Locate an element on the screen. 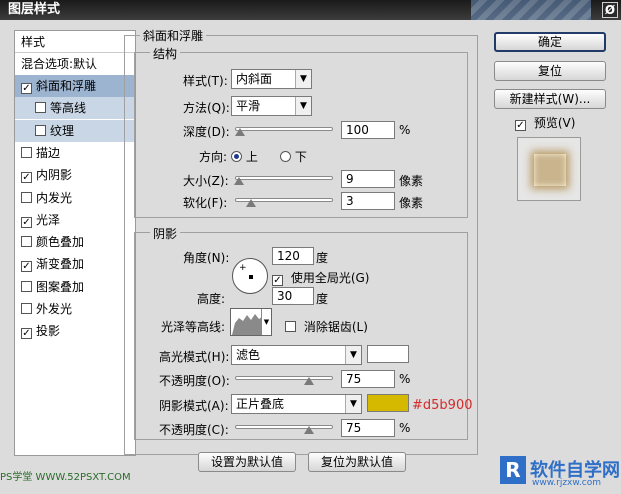 This screenshot has height=494, width=621. style-list-item-label: 光泽 is located at coordinates (48, 219).